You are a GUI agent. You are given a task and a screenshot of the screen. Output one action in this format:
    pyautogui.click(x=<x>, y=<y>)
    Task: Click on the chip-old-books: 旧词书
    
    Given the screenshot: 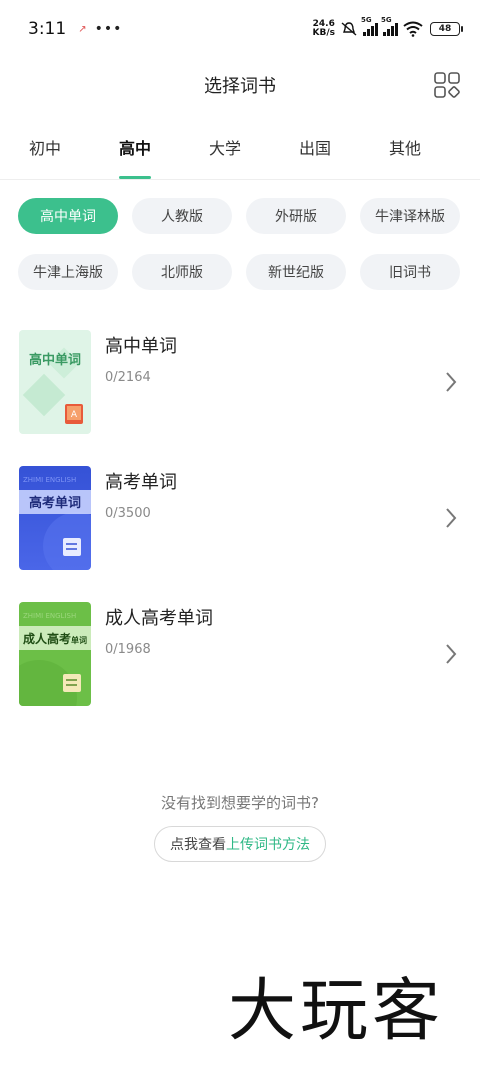 What is the action you would take?
    pyautogui.click(x=410, y=272)
    